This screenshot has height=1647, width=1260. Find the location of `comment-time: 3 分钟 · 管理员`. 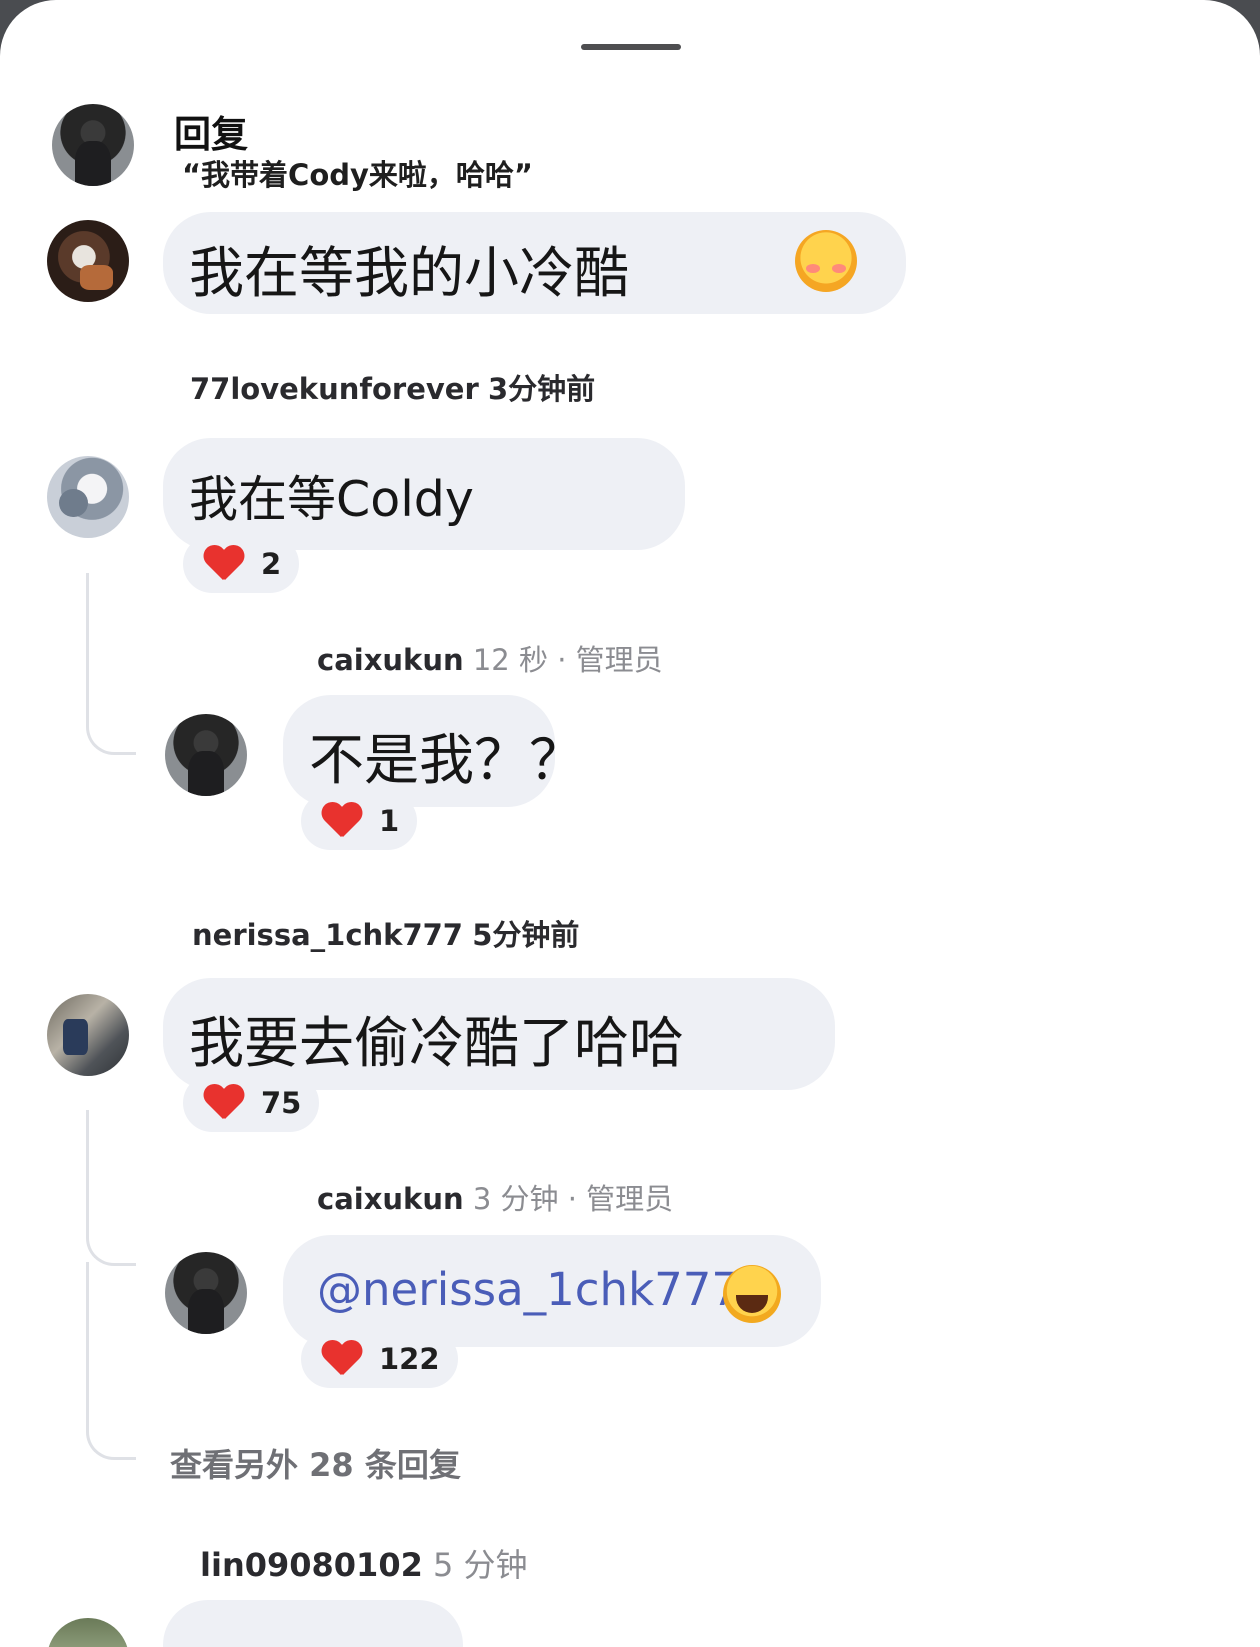

comment-time: 3 分钟 · 管理员 is located at coordinates (573, 1199).